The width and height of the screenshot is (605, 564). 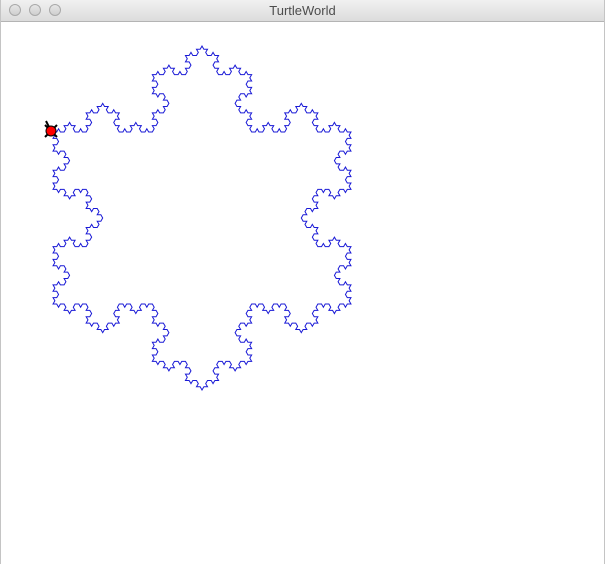 I want to click on turtle-body, so click(x=51, y=131).